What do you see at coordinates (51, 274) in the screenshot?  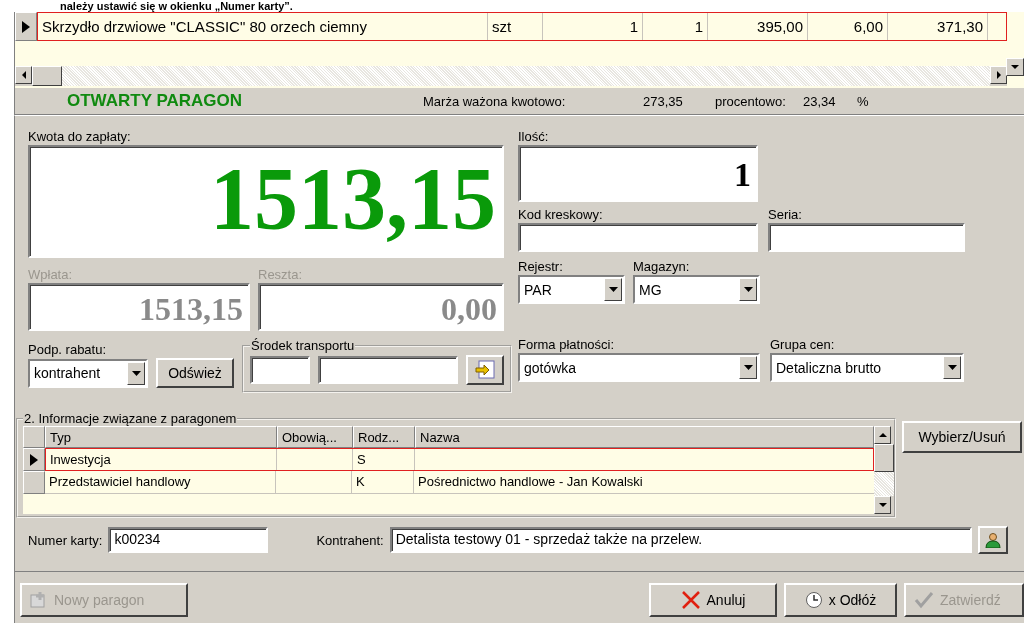 I see `field-label: Wpłata:` at bounding box center [51, 274].